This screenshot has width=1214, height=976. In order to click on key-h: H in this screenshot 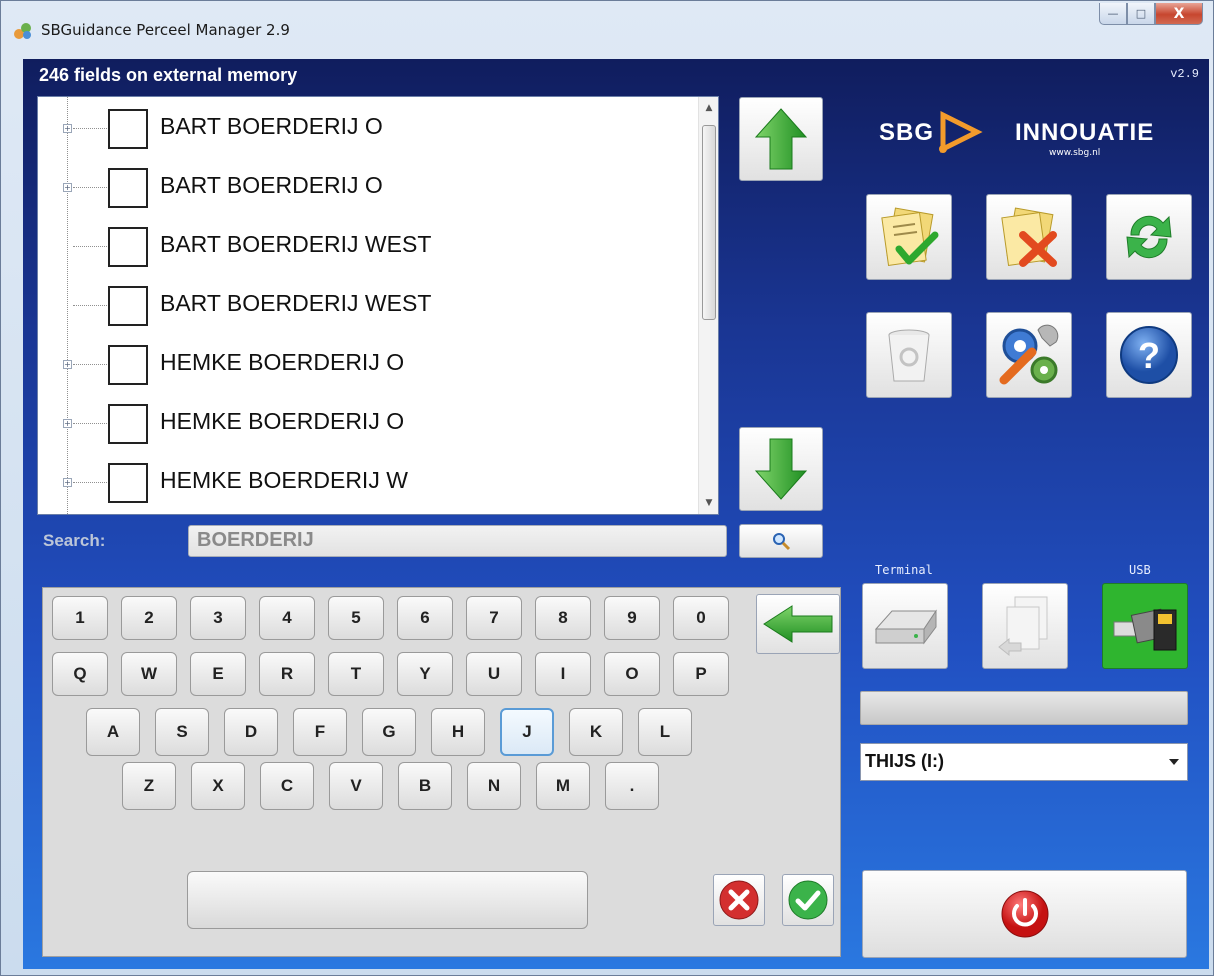, I will do `click(458, 732)`.